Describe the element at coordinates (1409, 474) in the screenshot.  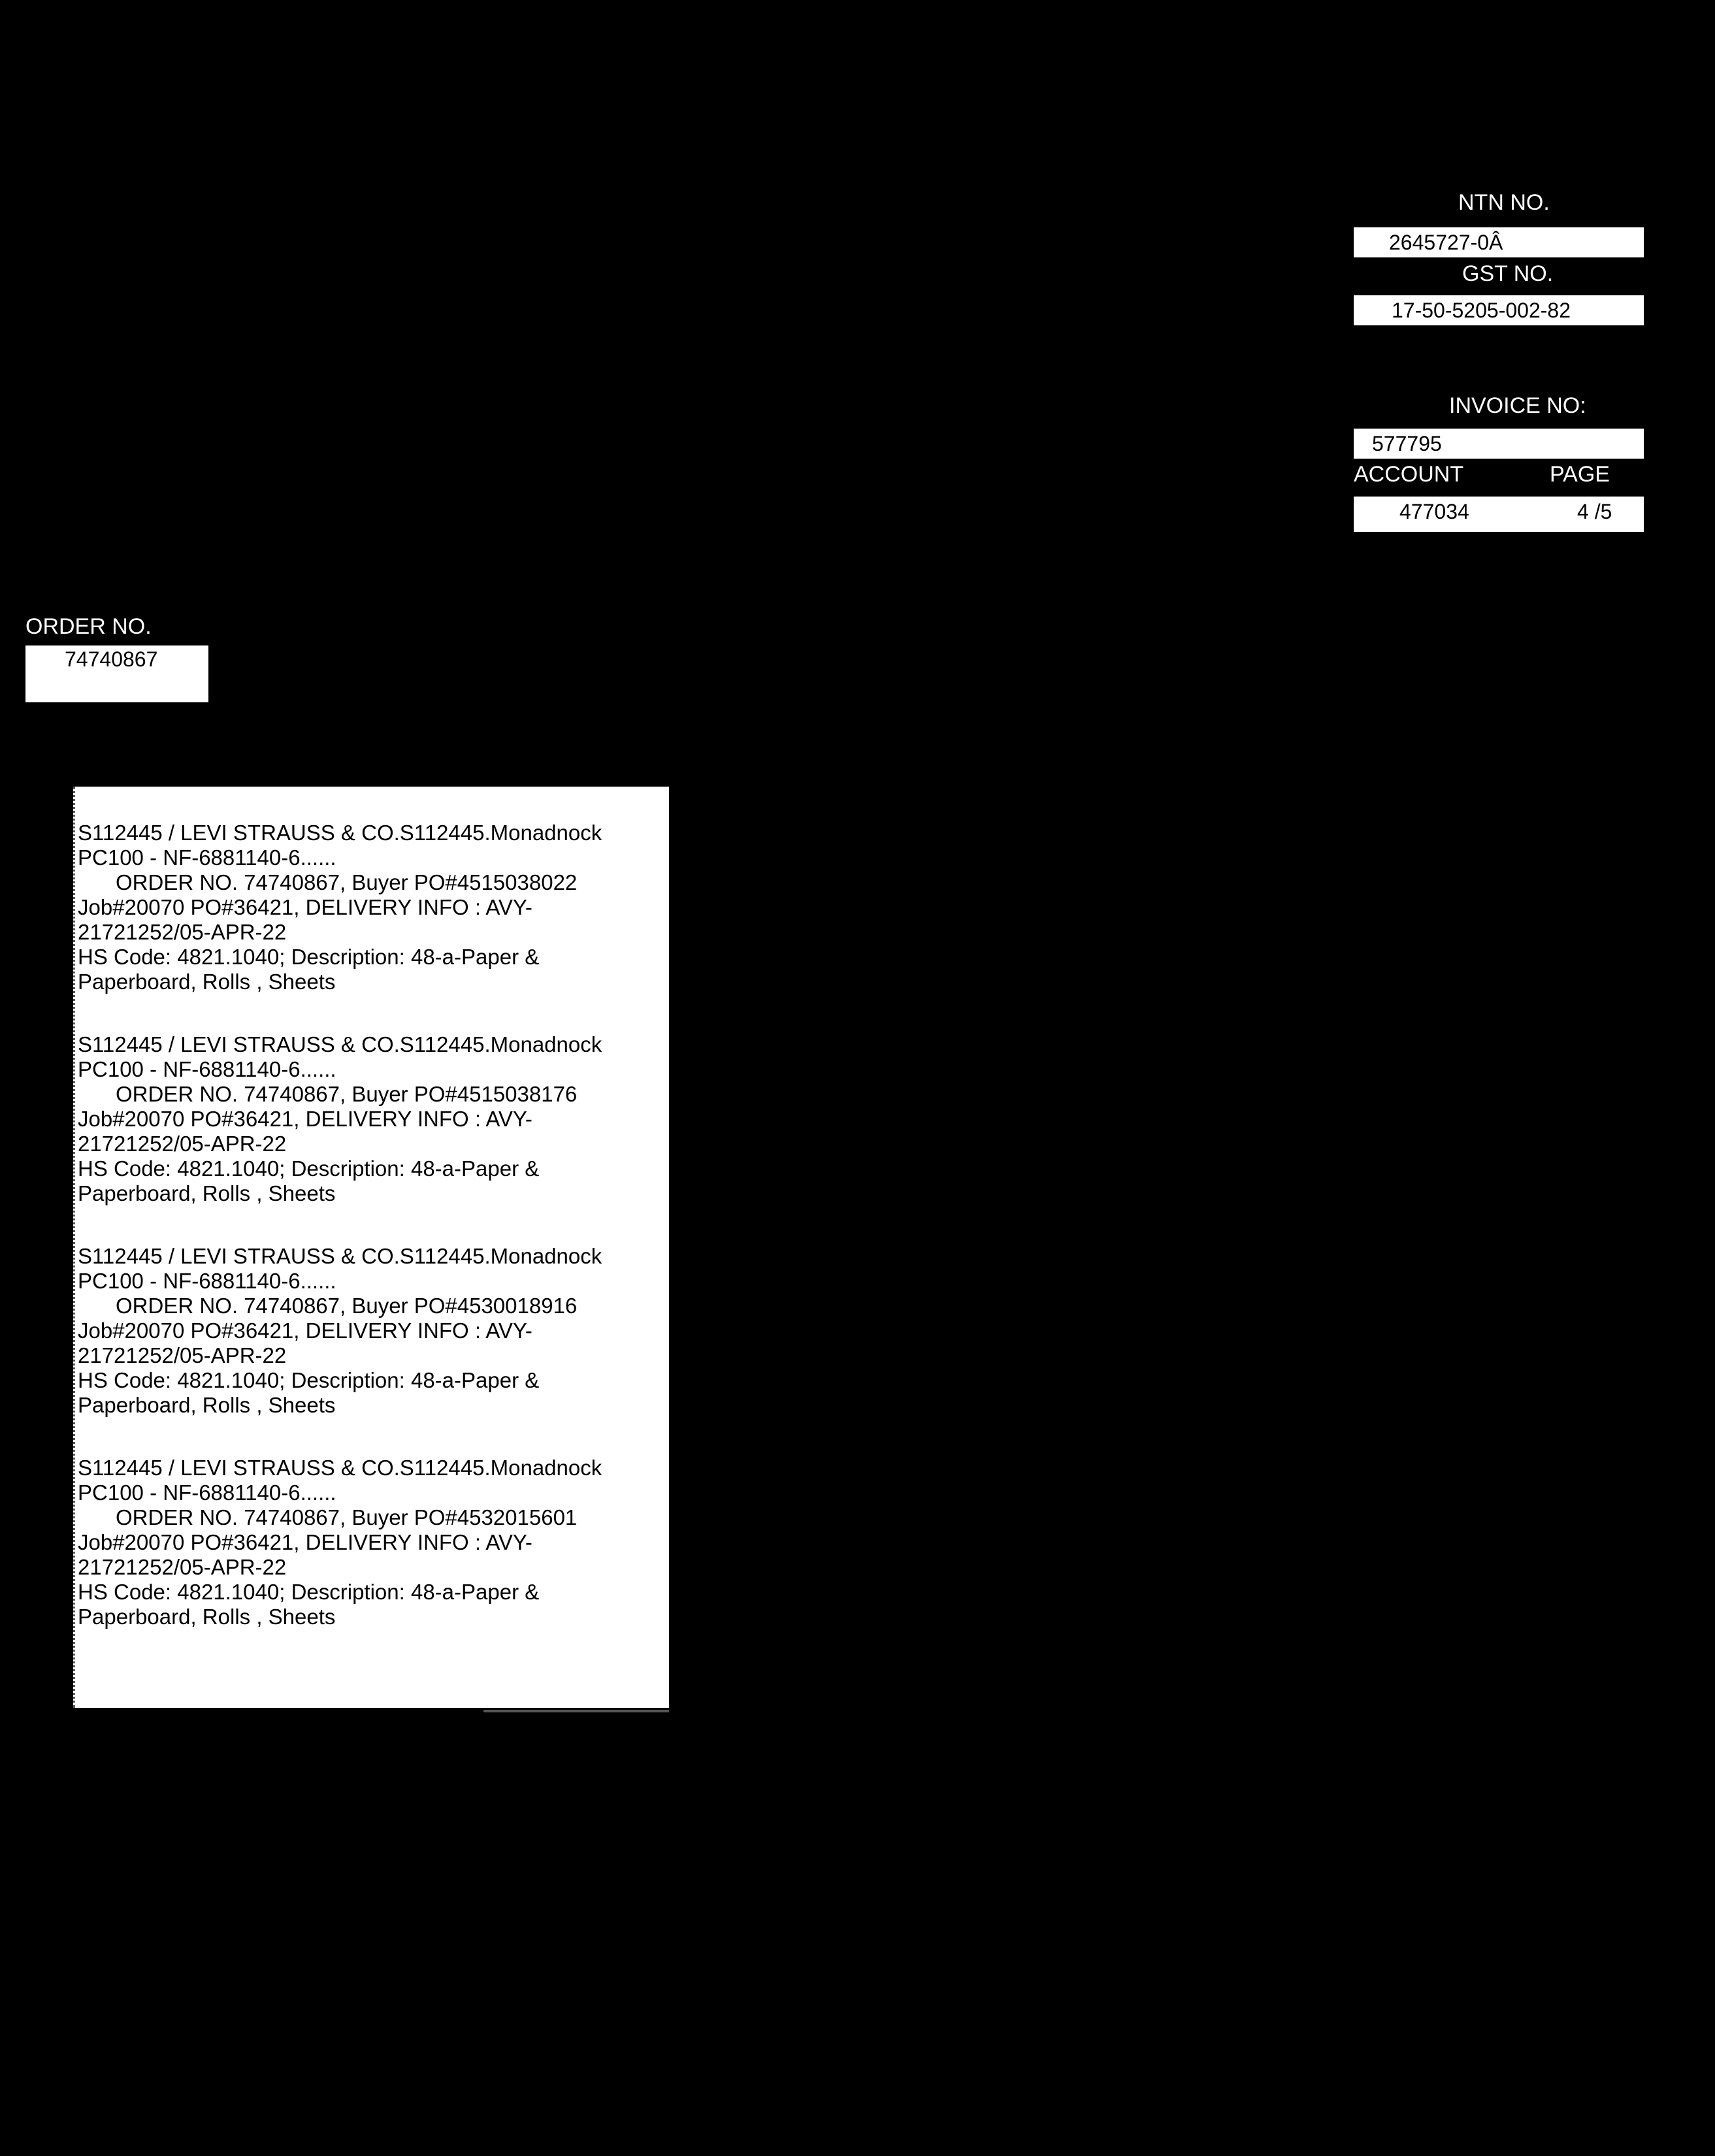
I see `account-label: ACCOUNT` at that location.